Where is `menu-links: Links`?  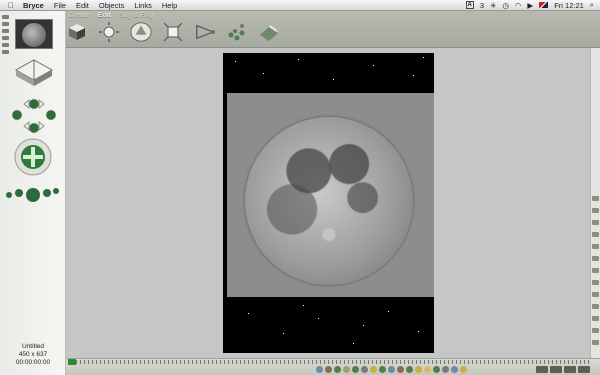 menu-links: Links is located at coordinates (143, 5).